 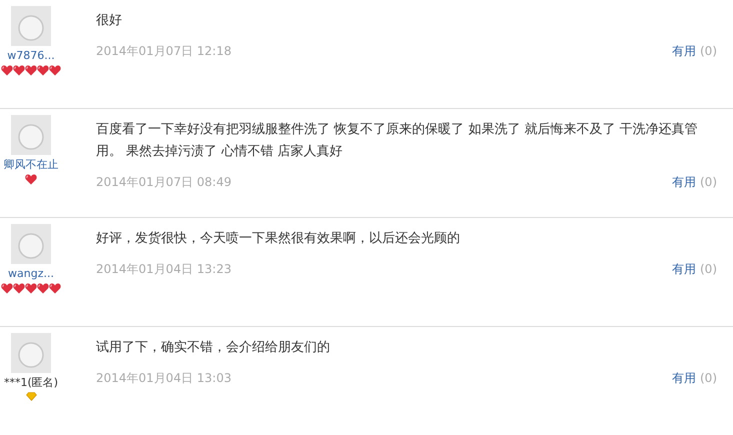 What do you see at coordinates (397, 141) in the screenshot?
I see `review-text: 百度看了一下幸好没有把羽绒服整件洗了 恢复不了原来的保暖了 如果洗了 就后悔来不及了 干洗净还真管用。 果然去掉污渍了 心情不错 店家人真好` at bounding box center [397, 141].